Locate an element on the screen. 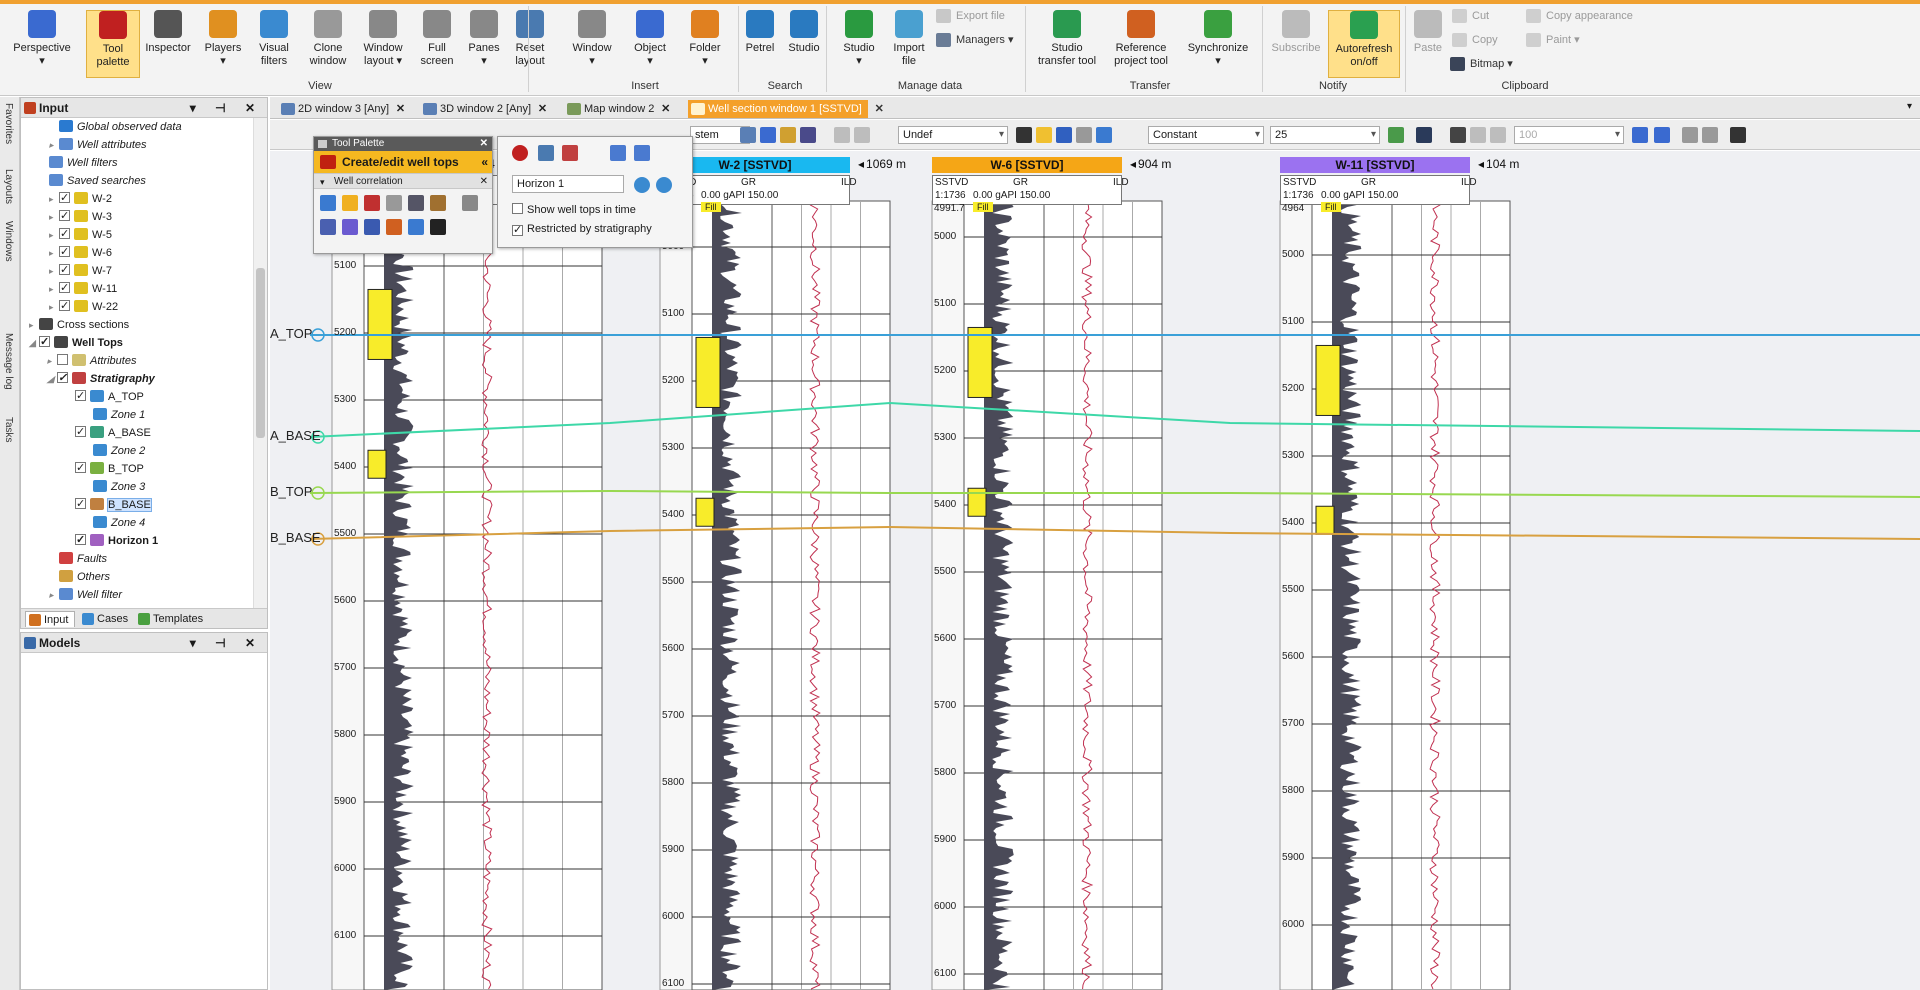 Image resolution: width=1920 pixels, height=990 pixels. well-top-label: B_BASE is located at coordinates (295, 537).